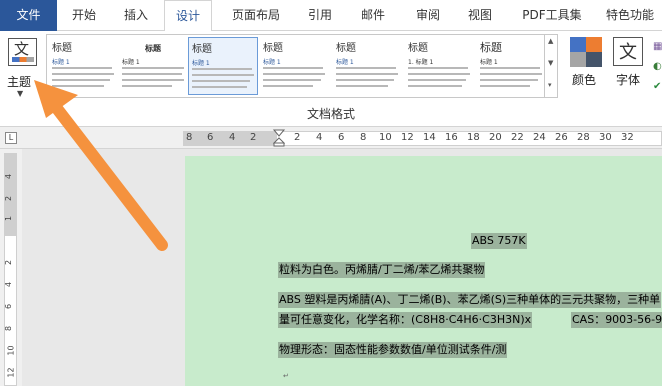 The width and height of the screenshot is (662, 386). Describe the element at coordinates (22, 52) in the screenshot. I see `themes-icon: 文` at that location.